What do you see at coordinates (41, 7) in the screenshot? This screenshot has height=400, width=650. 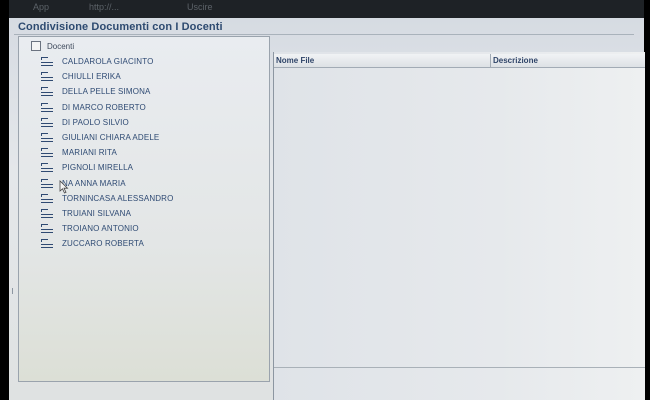 I see `apps-link: App` at bounding box center [41, 7].